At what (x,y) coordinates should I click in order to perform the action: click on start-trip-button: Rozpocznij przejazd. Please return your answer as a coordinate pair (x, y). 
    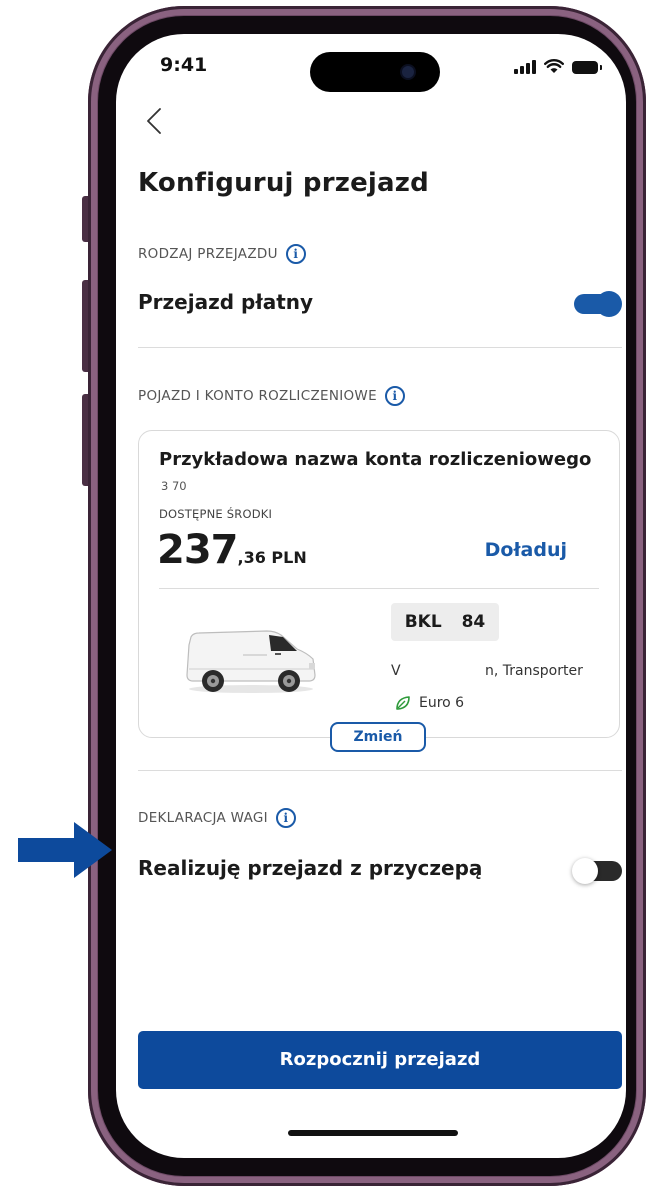
    Looking at the image, I should click on (380, 1060).